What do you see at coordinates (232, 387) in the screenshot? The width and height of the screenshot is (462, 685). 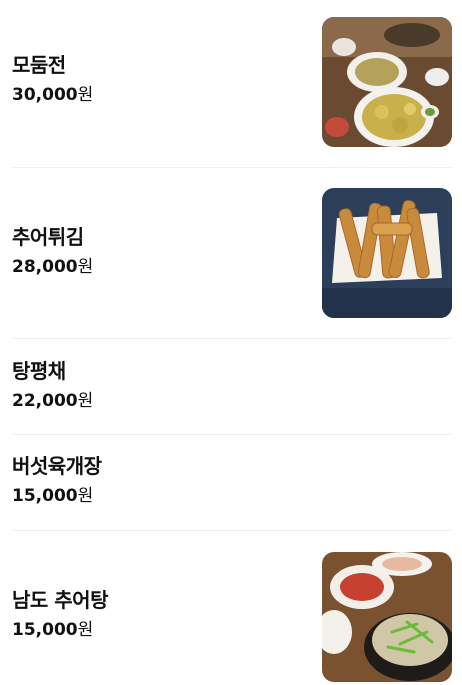 I see `menu-item-tangpyeongchae: 탕평채 22,000원` at bounding box center [232, 387].